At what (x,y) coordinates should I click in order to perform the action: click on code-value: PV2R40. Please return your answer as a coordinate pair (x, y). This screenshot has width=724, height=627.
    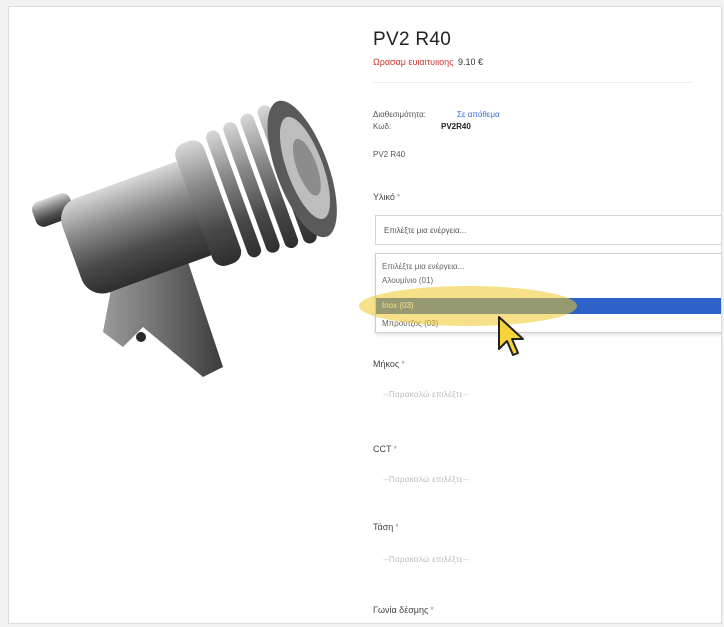
    Looking at the image, I should click on (456, 126).